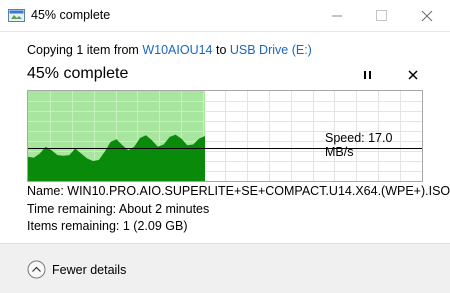 The width and height of the screenshot is (450, 293). Describe the element at coordinates (271, 50) in the screenshot. I see `destination-link: USB Drive (E:)` at that location.